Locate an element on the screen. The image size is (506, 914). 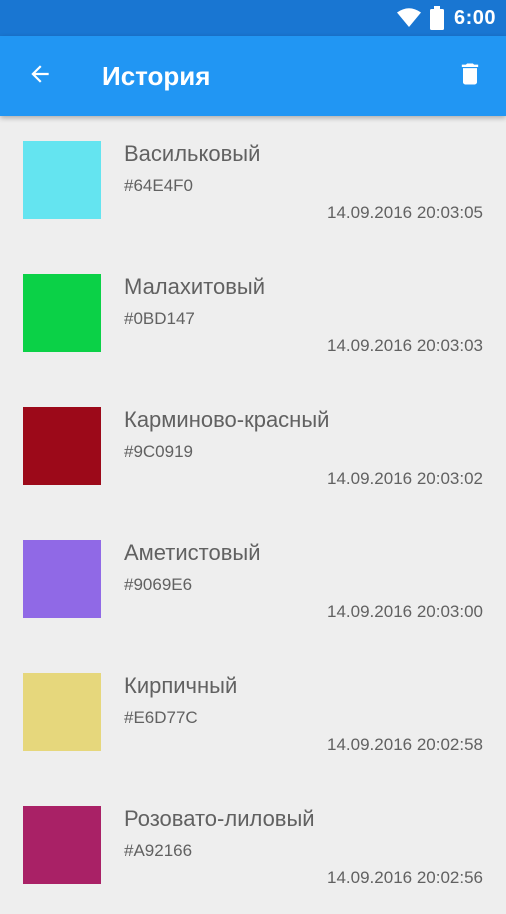
status-time: 6:00 is located at coordinates (474, 17).